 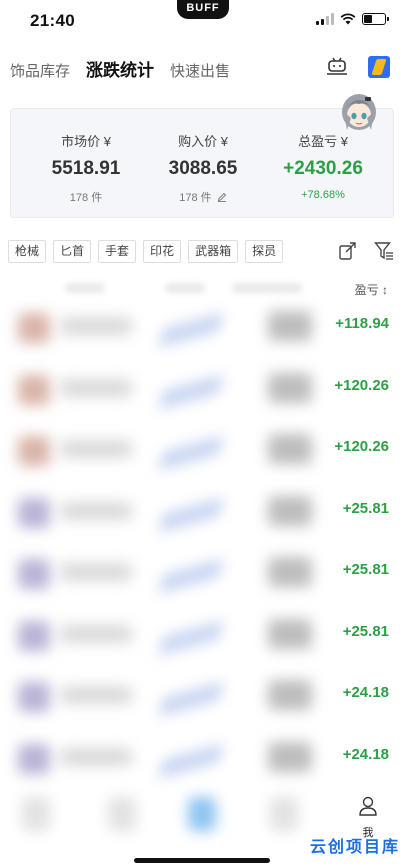 What do you see at coordinates (185, 288) in the screenshot?
I see `trend-column-header` at bounding box center [185, 288].